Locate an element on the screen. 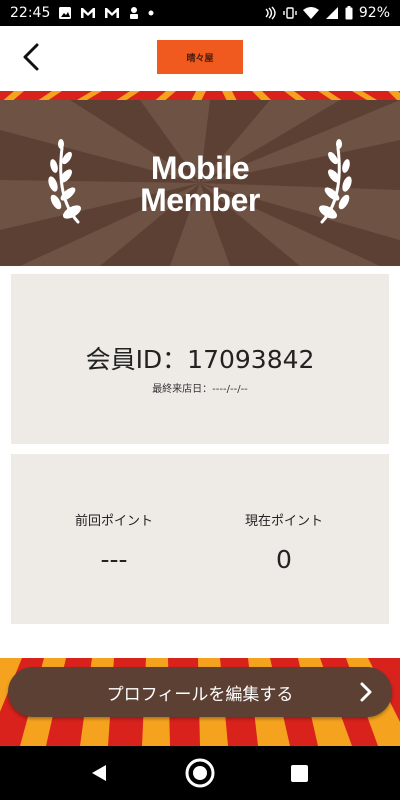 This screenshot has height=800, width=400. back-button is located at coordinates (31, 57).